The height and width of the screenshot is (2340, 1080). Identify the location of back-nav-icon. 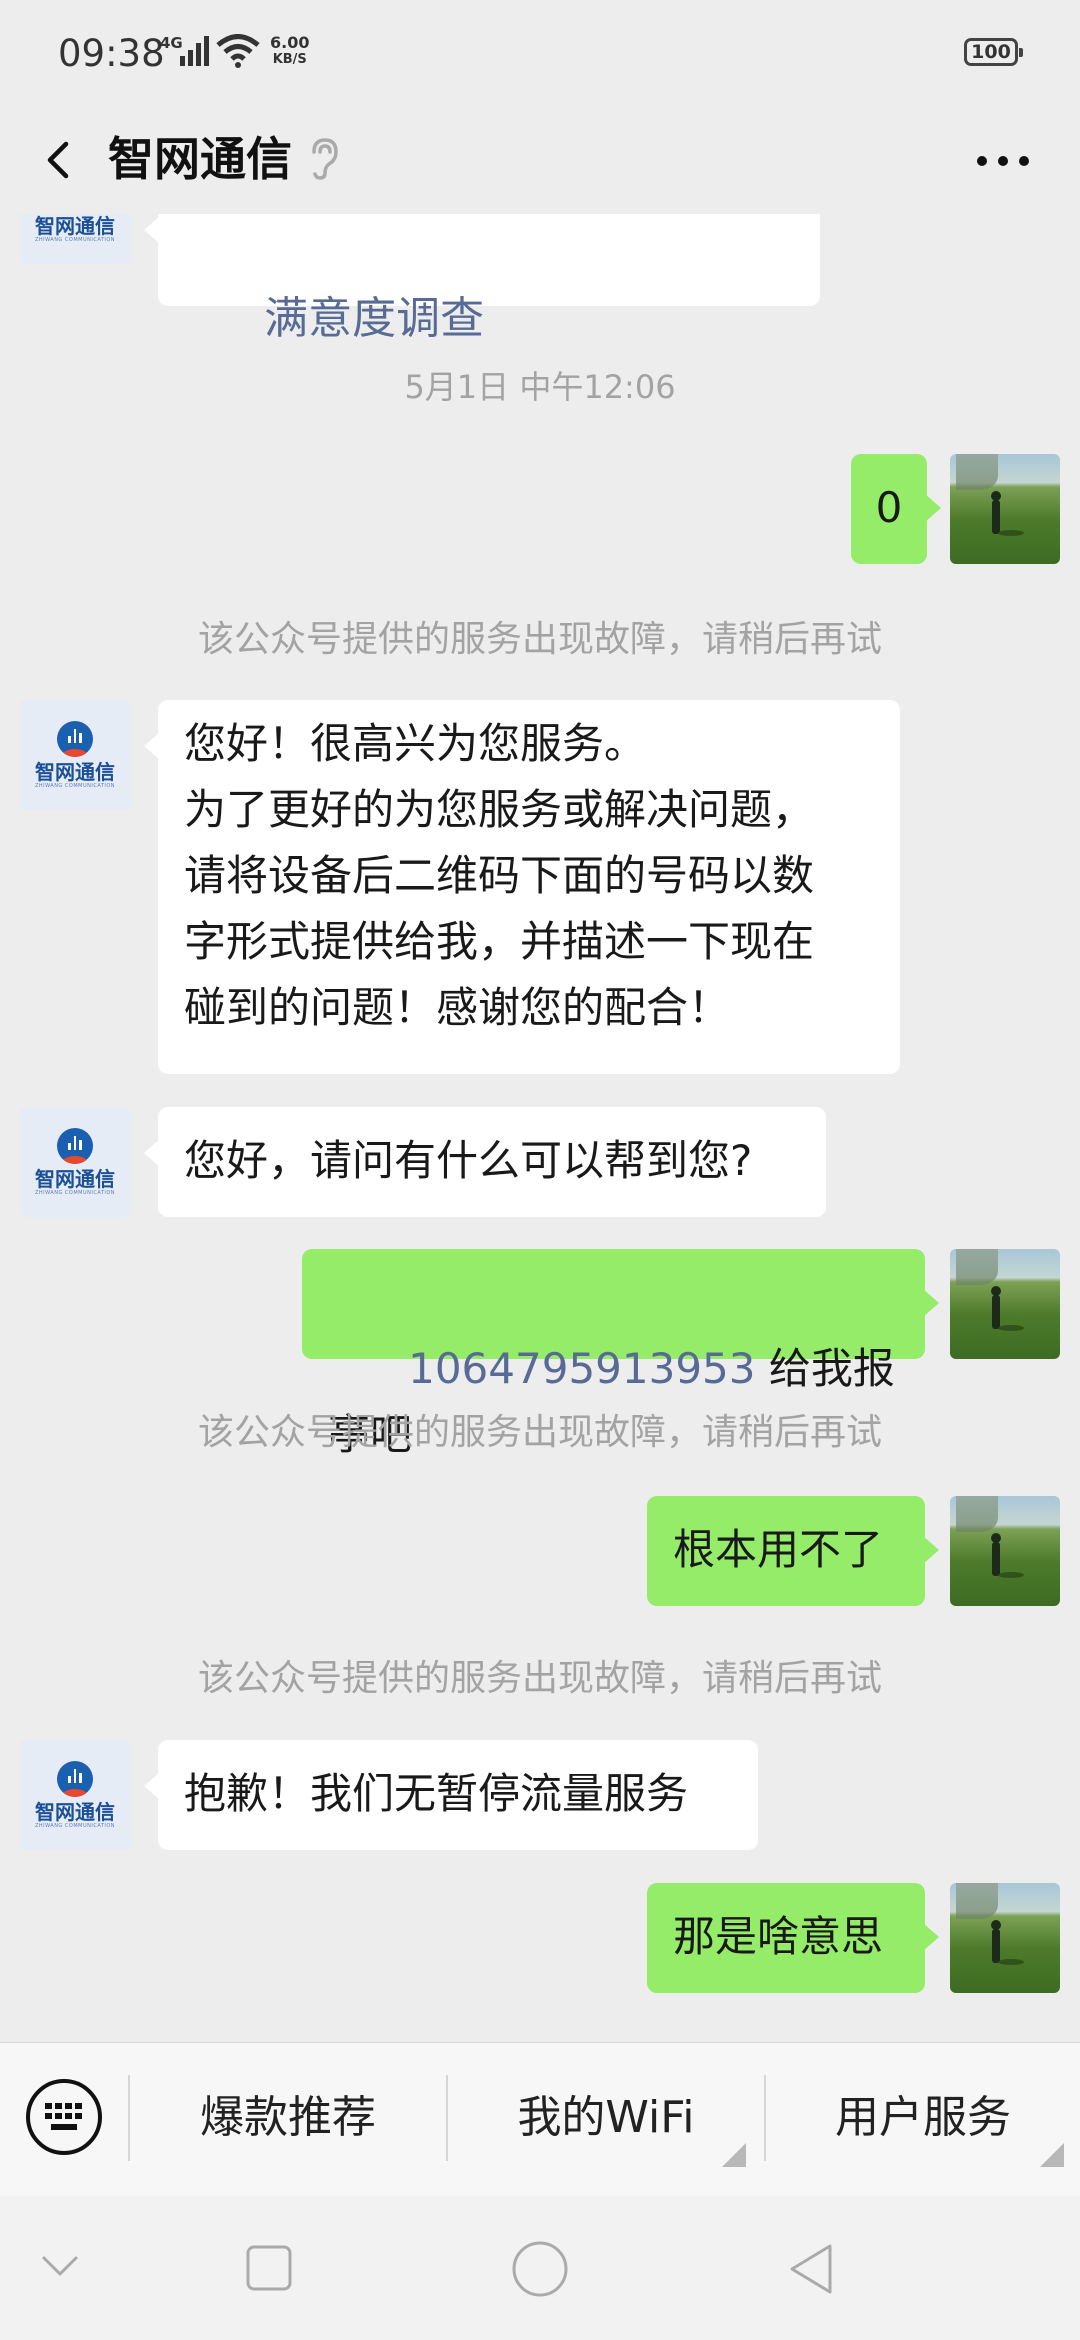
(811, 2269).